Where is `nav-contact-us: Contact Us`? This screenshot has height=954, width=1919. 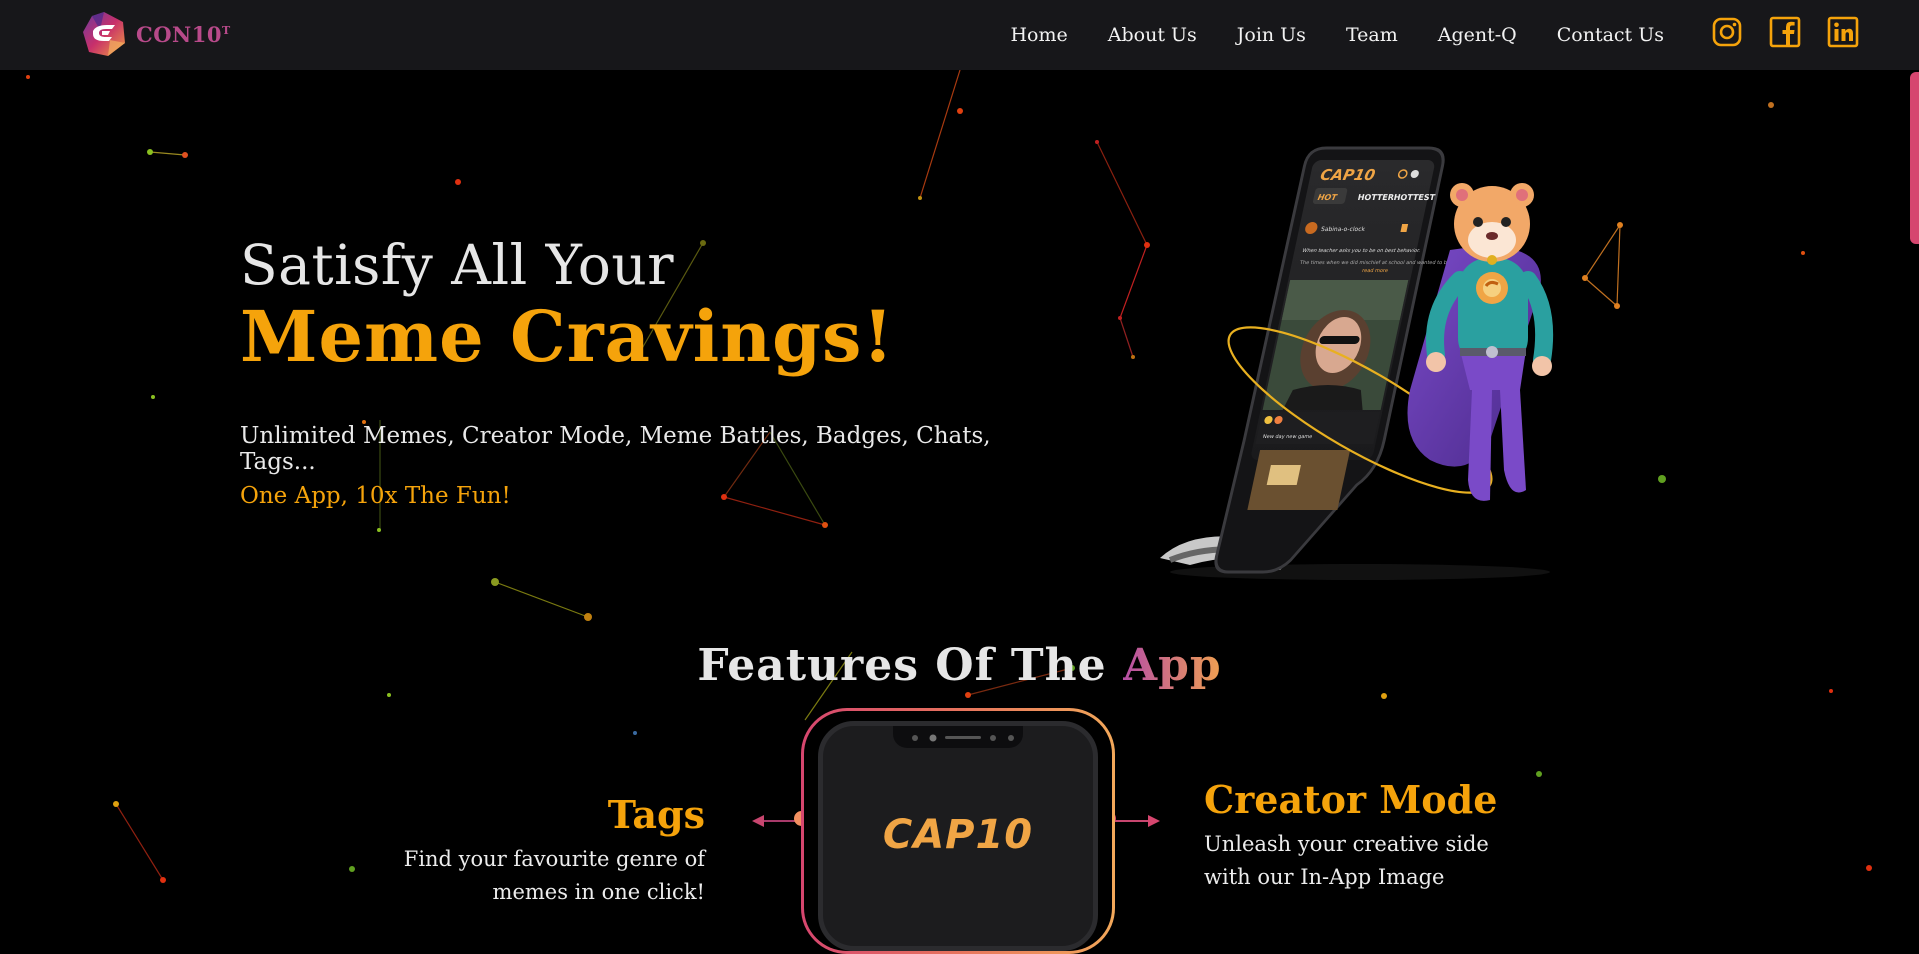
nav-contact-us: Contact Us is located at coordinates (1610, 35).